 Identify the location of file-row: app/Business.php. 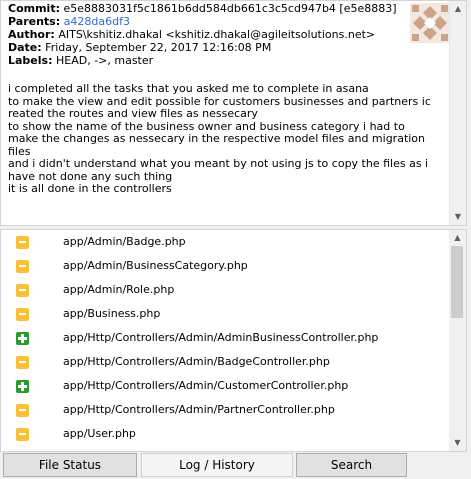
(221, 314).